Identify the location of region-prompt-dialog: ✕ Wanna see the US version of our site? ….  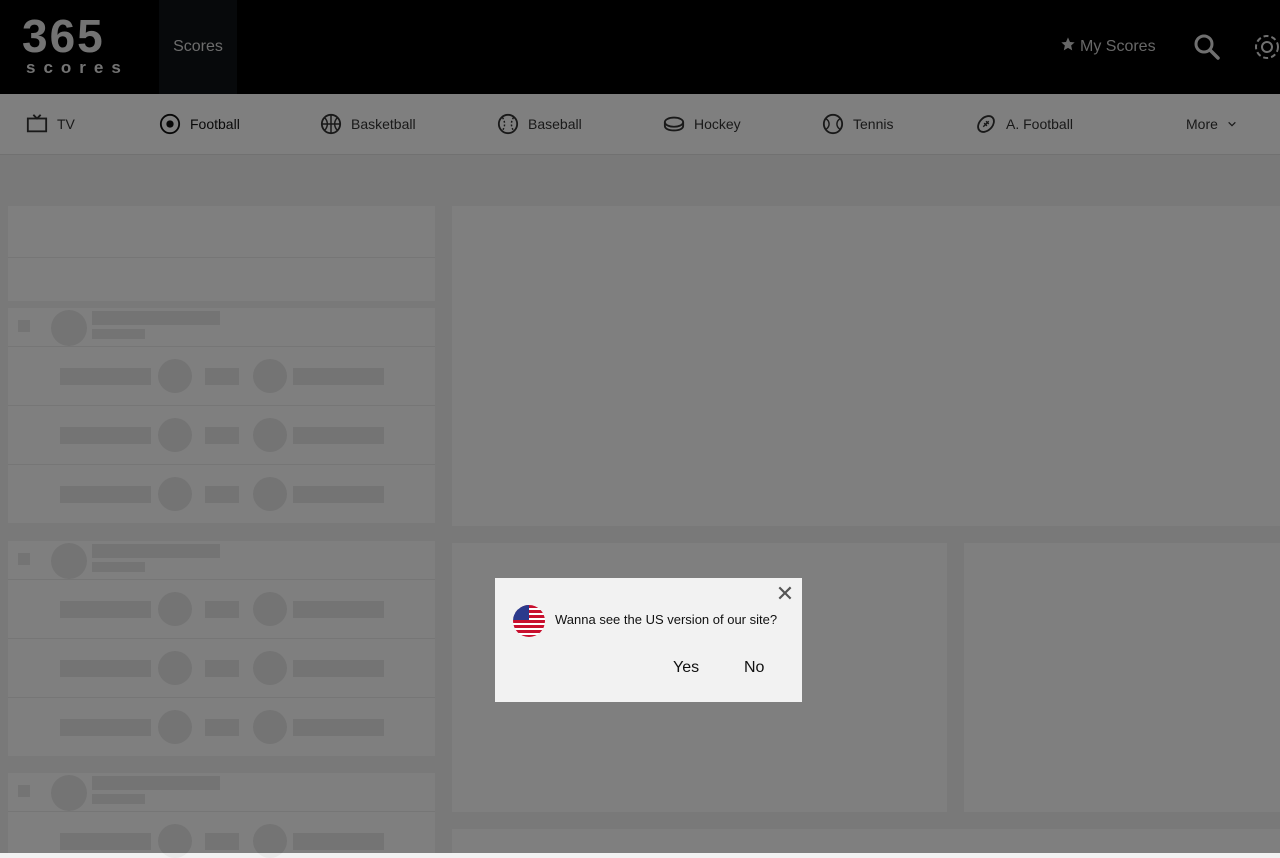
(648, 640).